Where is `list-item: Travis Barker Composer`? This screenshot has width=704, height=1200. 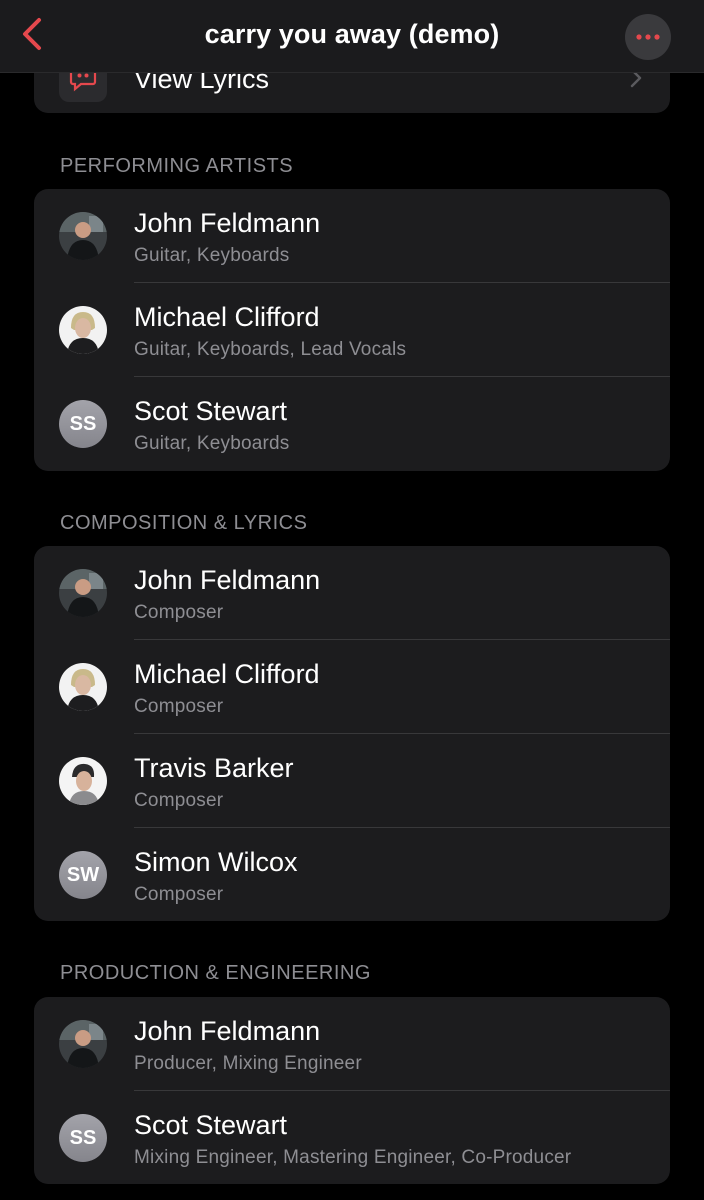
list-item: Travis Barker Composer is located at coordinates (352, 781).